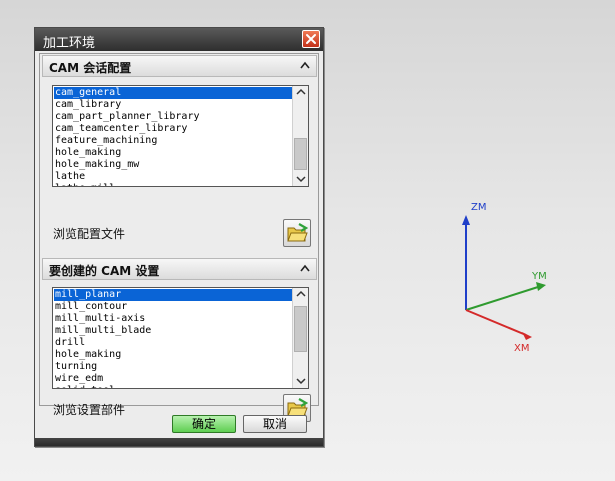 This screenshot has width=615, height=481. What do you see at coordinates (522, 348) in the screenshot?
I see `x-axis-label: XM` at bounding box center [522, 348].